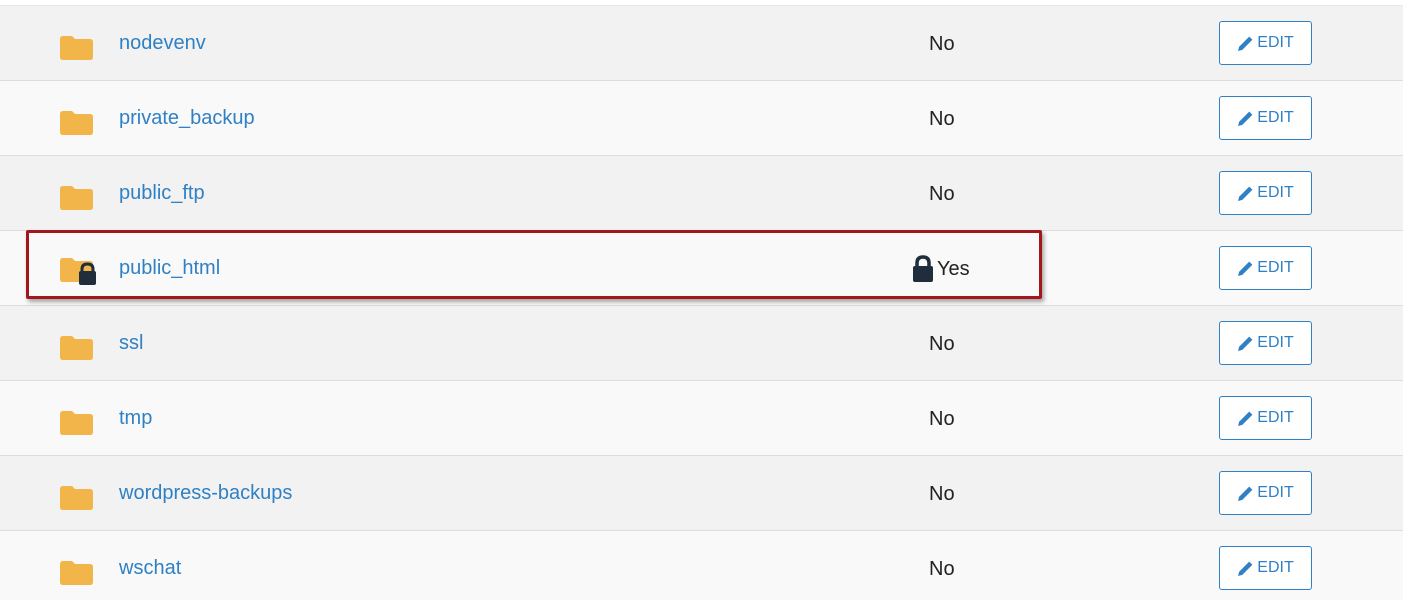  Describe the element at coordinates (205, 493) in the screenshot. I see `folder-name-link: wordpress-backups` at that location.